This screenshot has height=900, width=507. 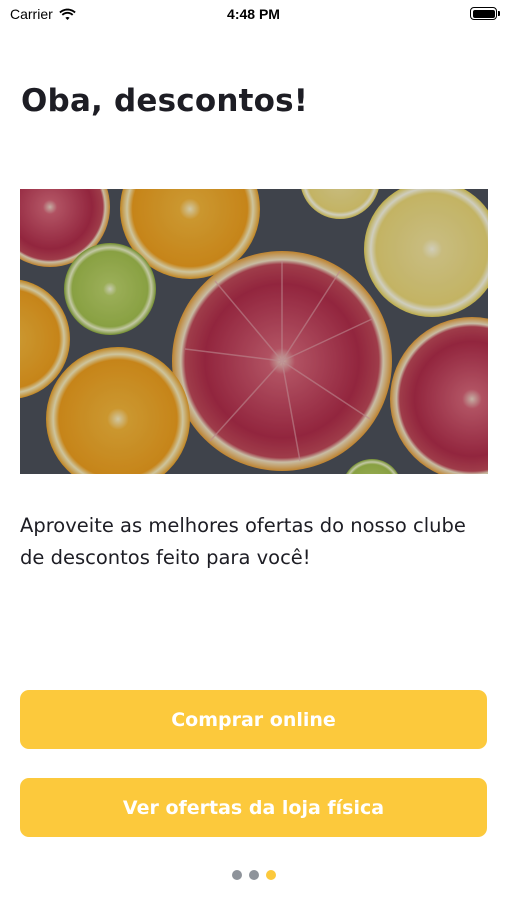 I want to click on page-title: Oba, descontos!, so click(x=165, y=101).